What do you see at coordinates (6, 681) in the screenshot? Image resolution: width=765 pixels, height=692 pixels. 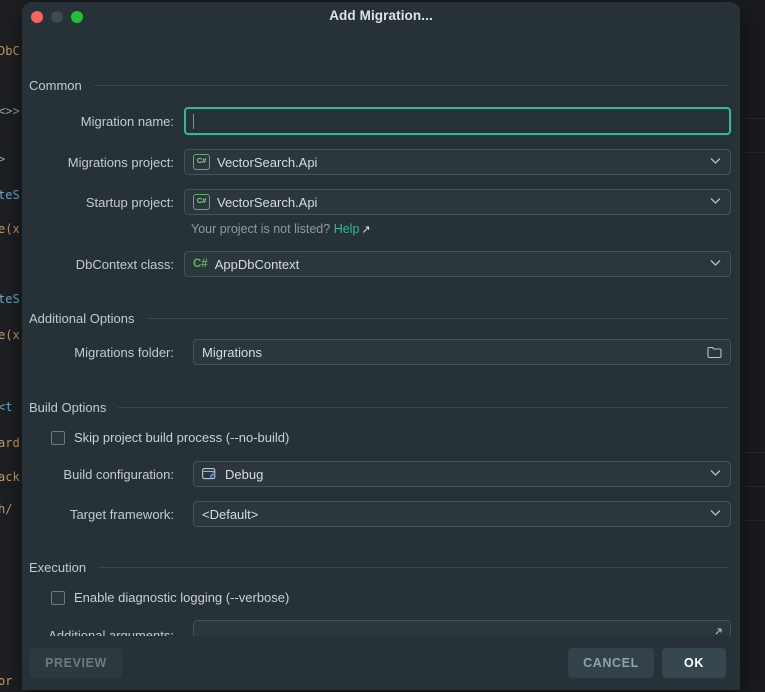 I see `code-fragment: or` at bounding box center [6, 681].